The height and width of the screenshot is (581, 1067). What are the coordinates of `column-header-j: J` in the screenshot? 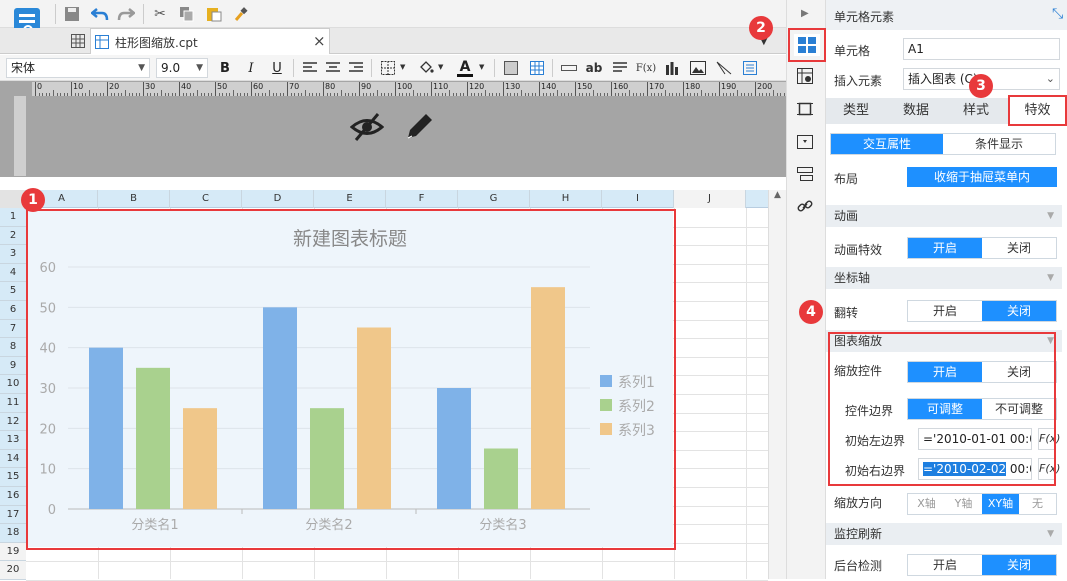 It's located at (710, 199).